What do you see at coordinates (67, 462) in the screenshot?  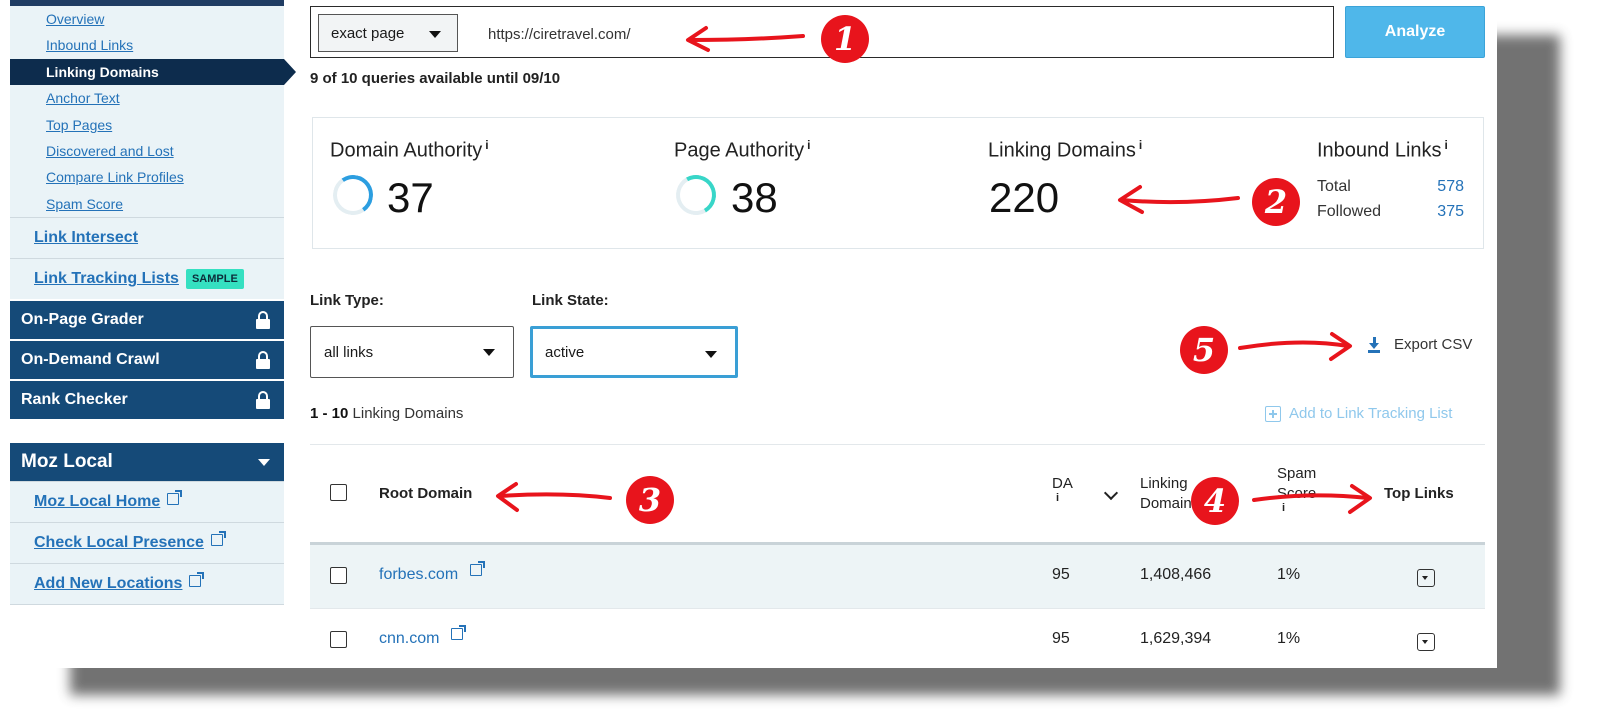 I see `moz-local-label: Moz Local` at bounding box center [67, 462].